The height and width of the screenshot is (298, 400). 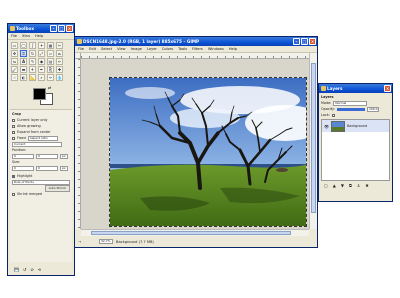 I want to click on measure-icon: 📐, so click(x=32, y=77).